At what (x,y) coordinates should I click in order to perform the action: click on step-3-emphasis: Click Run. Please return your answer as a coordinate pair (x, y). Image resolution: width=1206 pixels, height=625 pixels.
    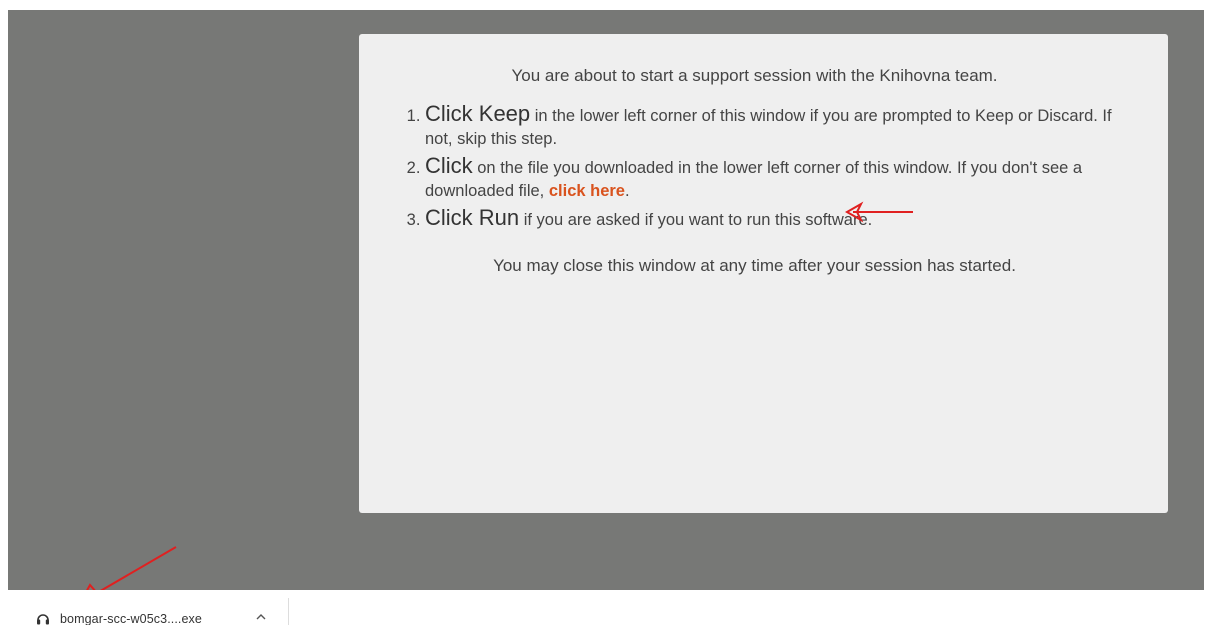
    Looking at the image, I should click on (472, 217).